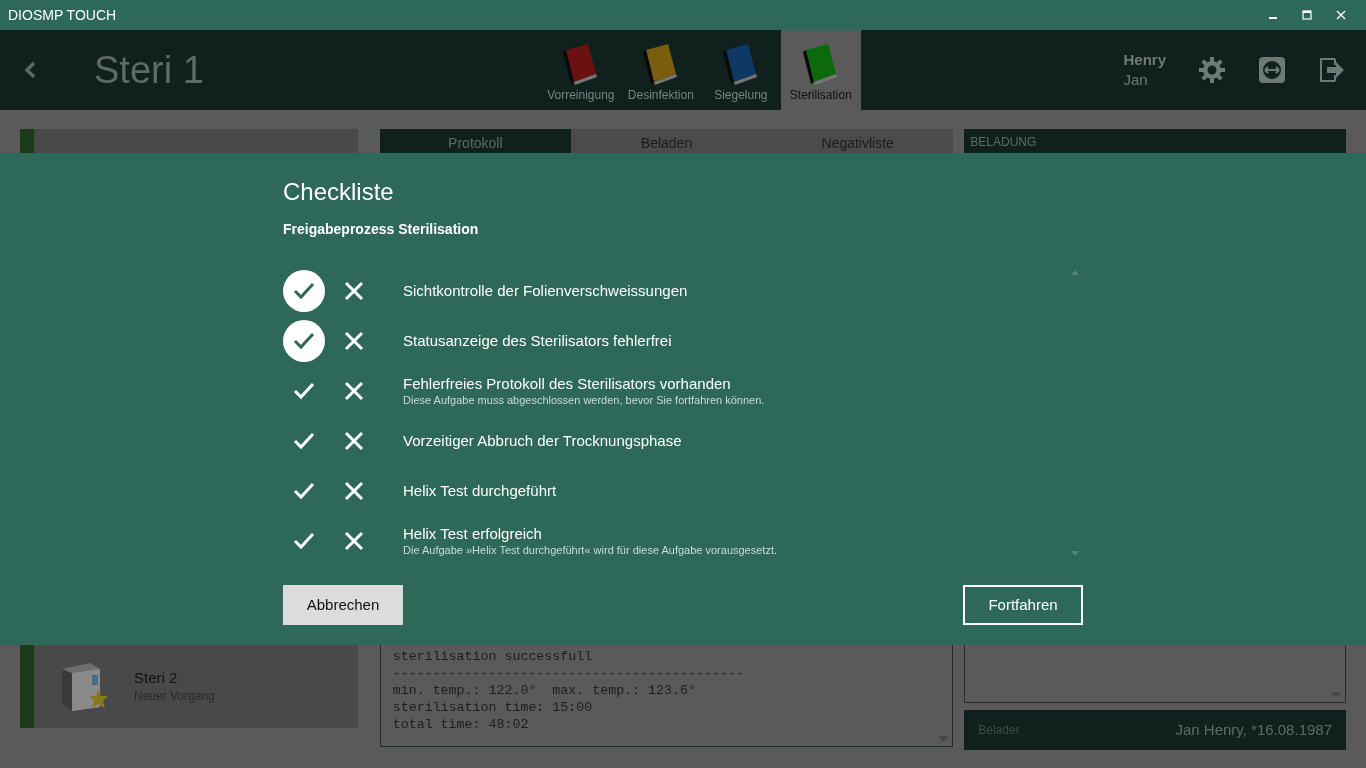  Describe the element at coordinates (820, 70) in the screenshot. I see `process-tab: Sterilisation` at that location.